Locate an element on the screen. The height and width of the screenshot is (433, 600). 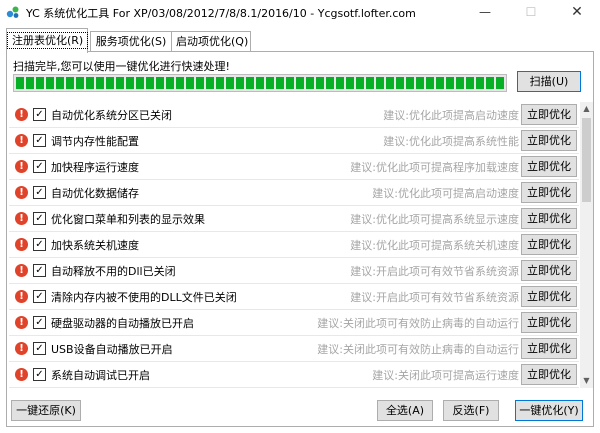
restore-all-button: 一键还原(K) is located at coordinates (46, 410).